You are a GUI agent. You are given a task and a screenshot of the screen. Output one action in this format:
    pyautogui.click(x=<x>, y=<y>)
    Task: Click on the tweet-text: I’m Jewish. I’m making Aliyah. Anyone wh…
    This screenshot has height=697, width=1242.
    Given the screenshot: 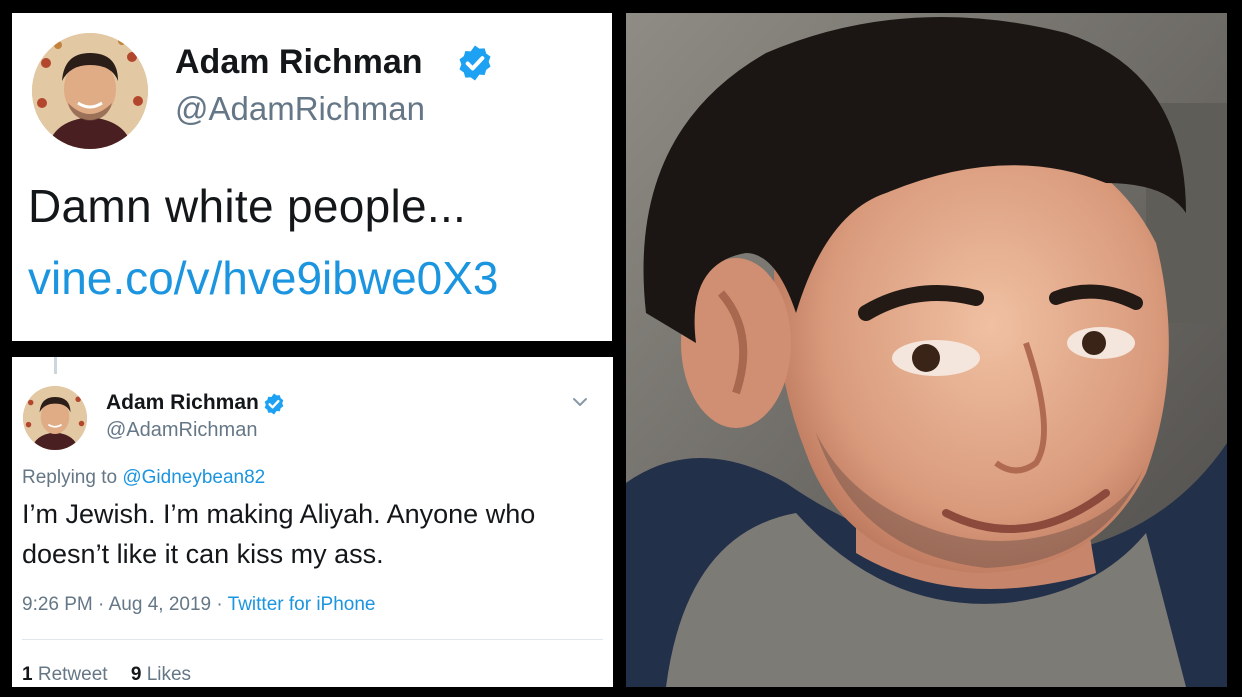 What is the action you would take?
    pyautogui.click(x=279, y=534)
    